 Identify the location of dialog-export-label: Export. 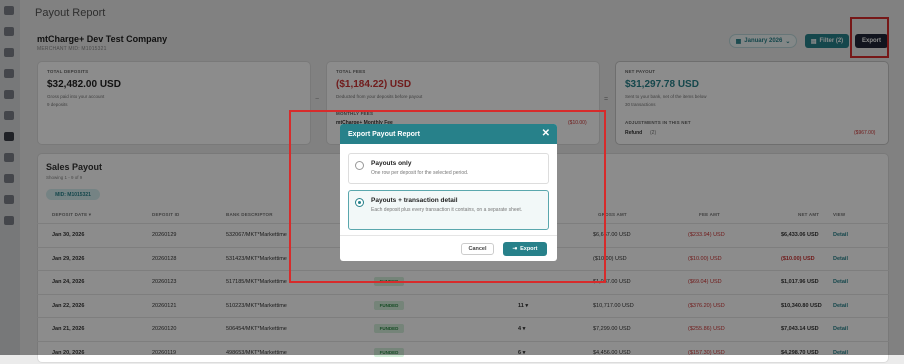
(529, 249).